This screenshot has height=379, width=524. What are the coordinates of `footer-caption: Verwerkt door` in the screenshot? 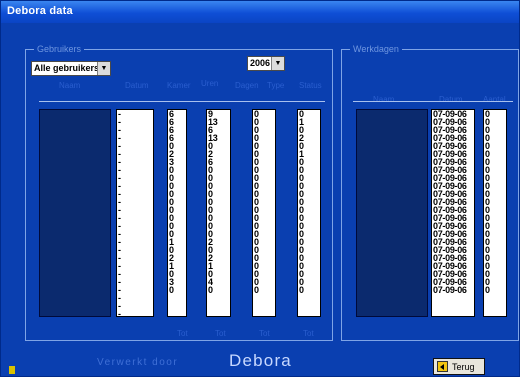 It's located at (138, 362).